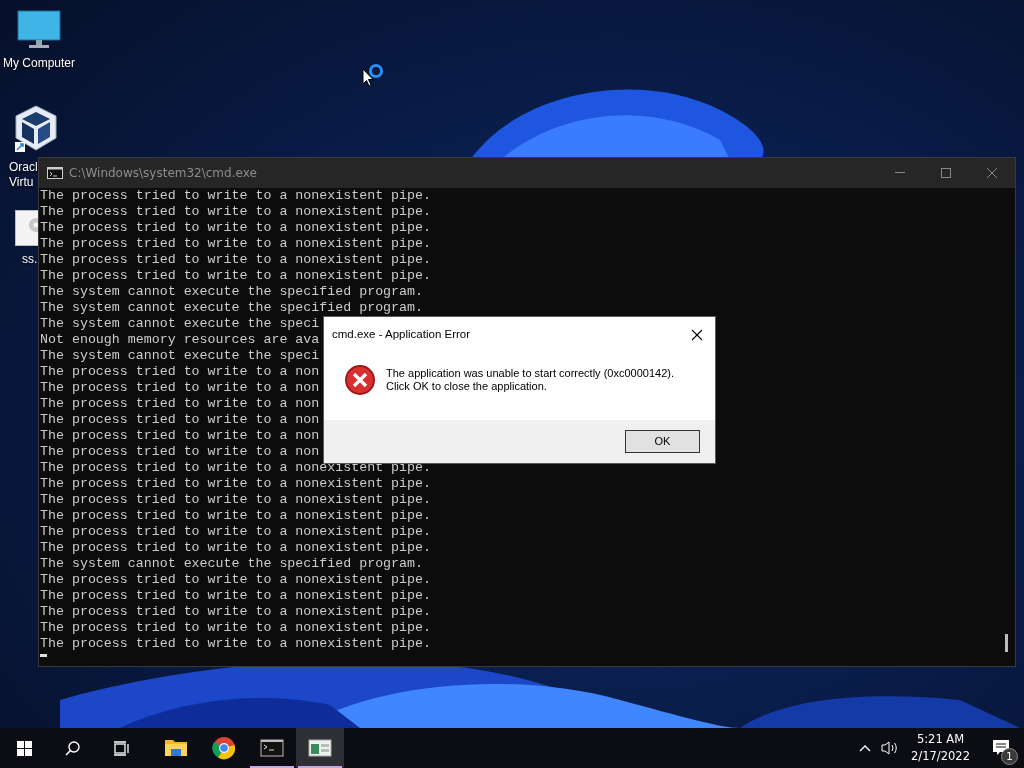  What do you see at coordinates (890, 748) in the screenshot?
I see `speaker-icon` at bounding box center [890, 748].